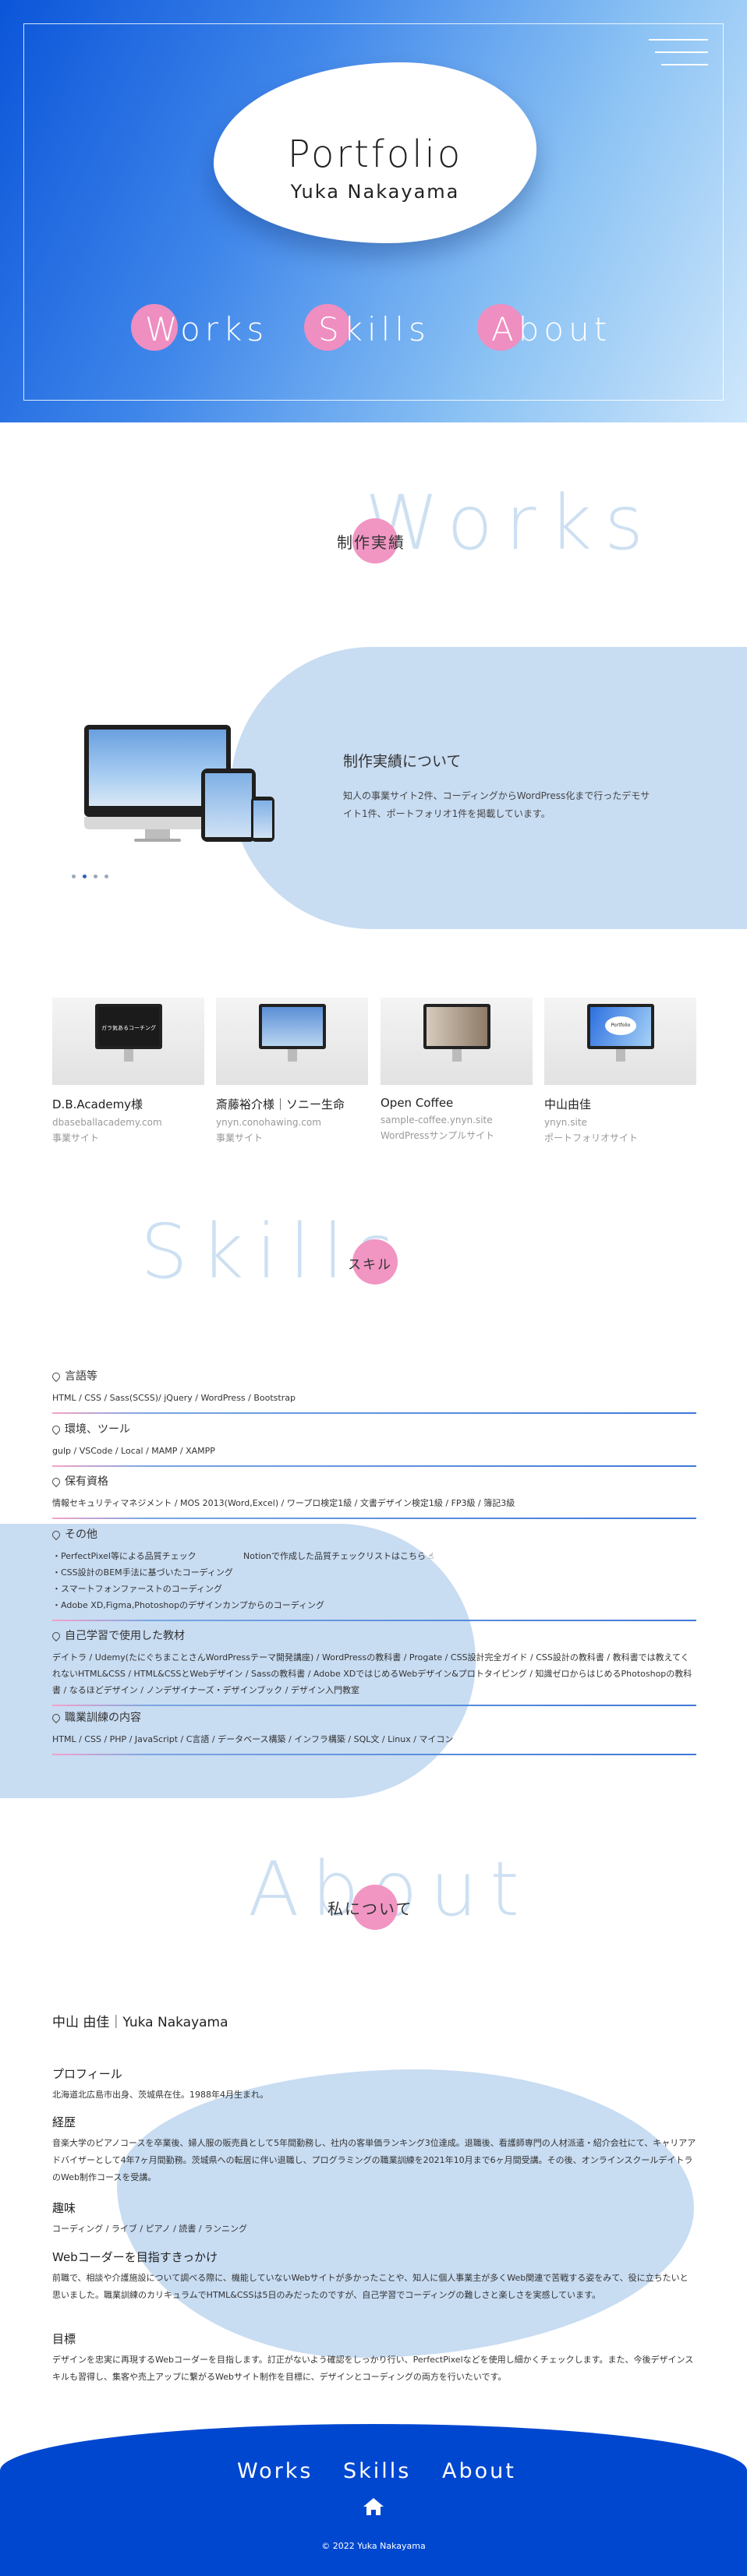 The width and height of the screenshot is (747, 2576). Describe the element at coordinates (377, 2471) in the screenshot. I see `footer-nav-skills: Skills` at that location.